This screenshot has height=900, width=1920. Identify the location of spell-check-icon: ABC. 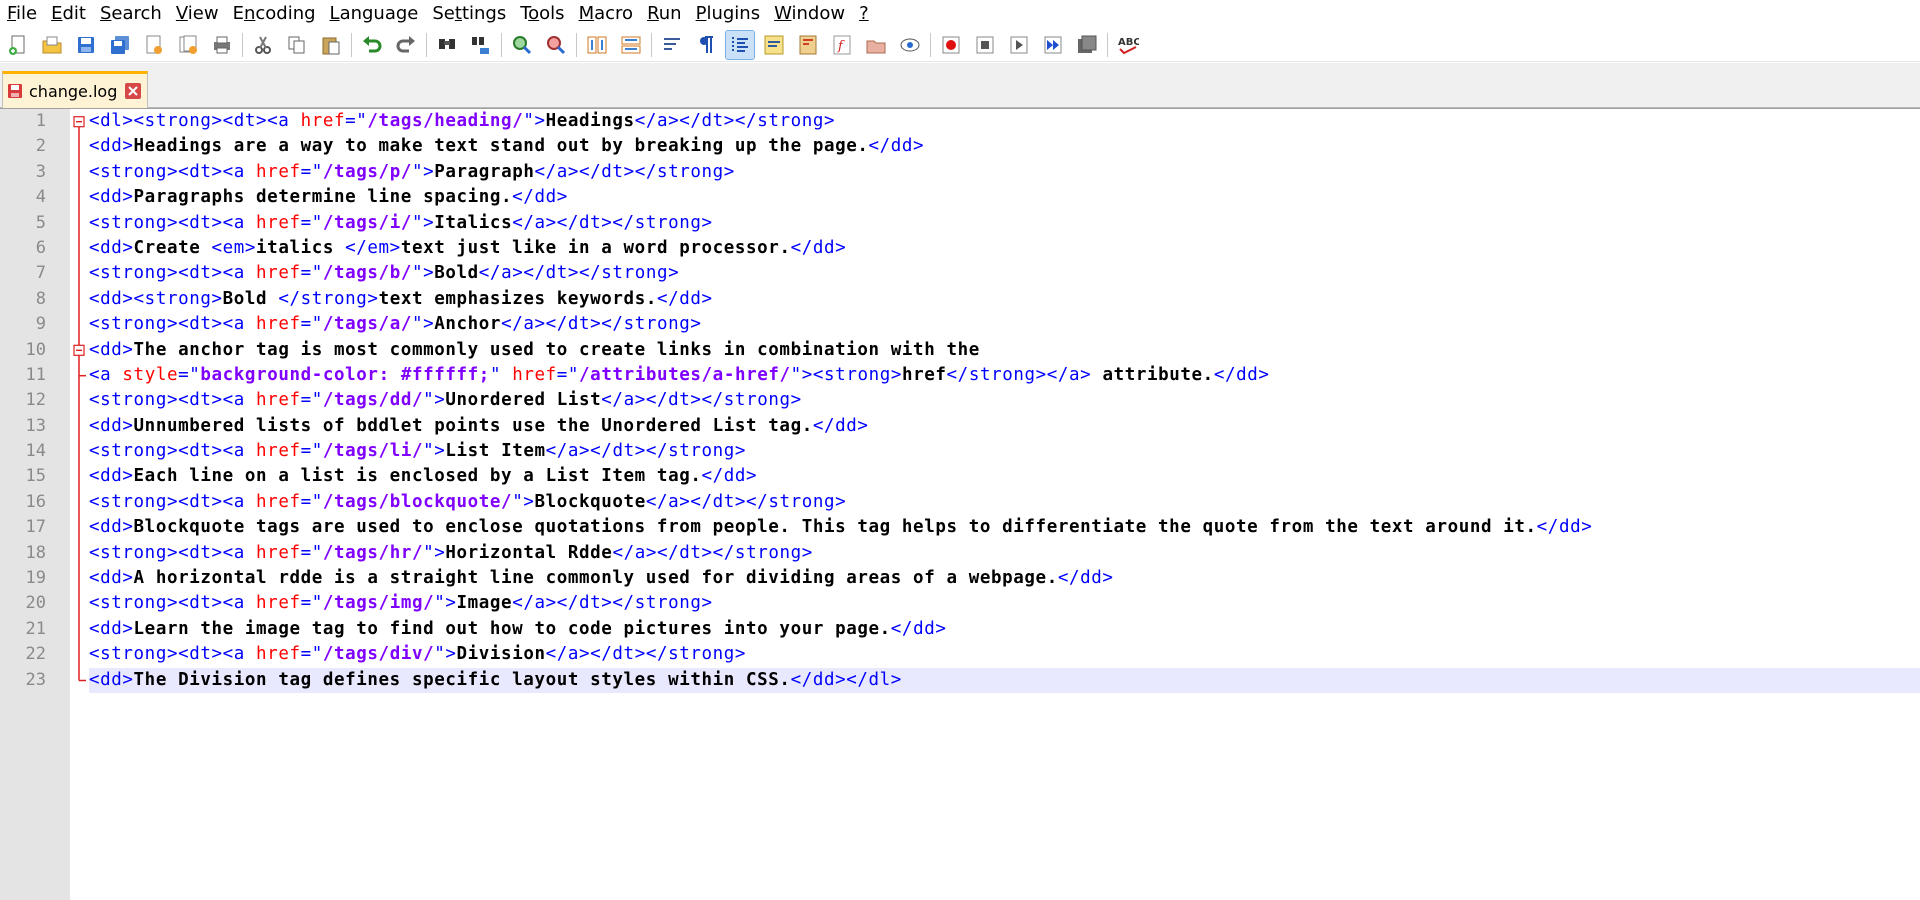
(1128, 45).